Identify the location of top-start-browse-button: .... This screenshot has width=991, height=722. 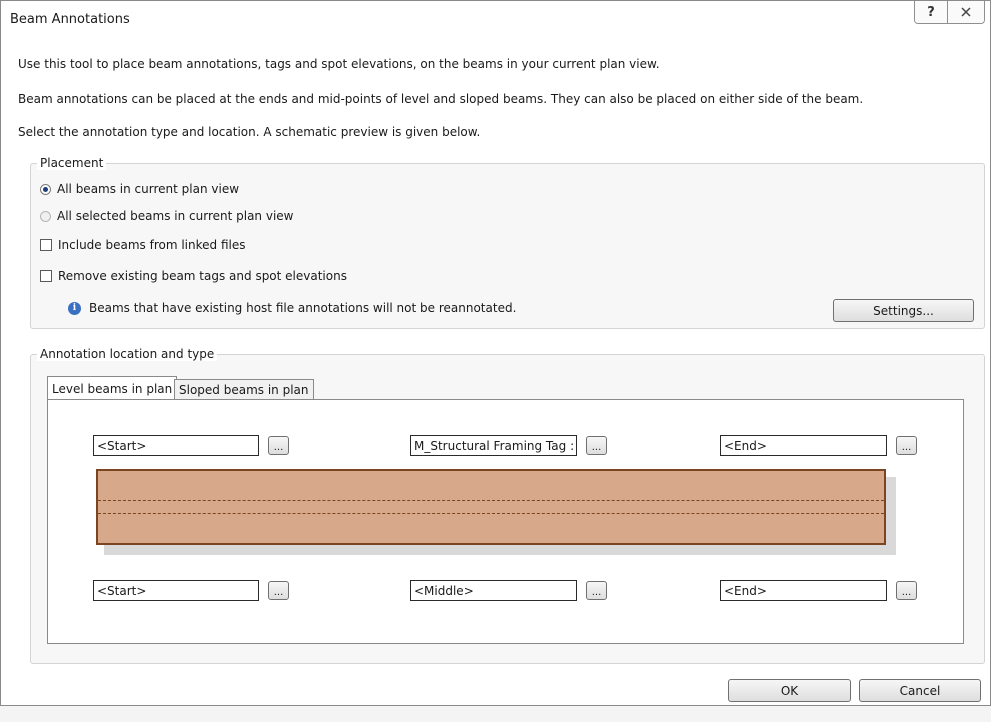
(278, 445).